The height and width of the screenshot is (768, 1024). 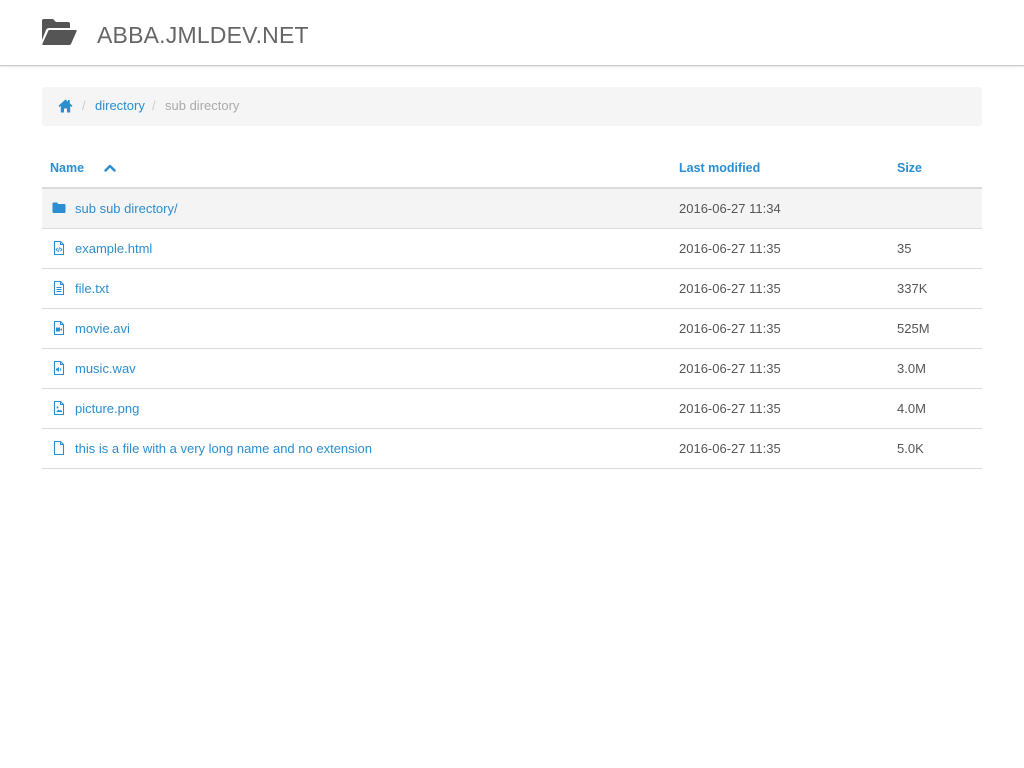 What do you see at coordinates (730, 208) in the screenshot?
I see `file-modified: 2016-06-27 11:34` at bounding box center [730, 208].